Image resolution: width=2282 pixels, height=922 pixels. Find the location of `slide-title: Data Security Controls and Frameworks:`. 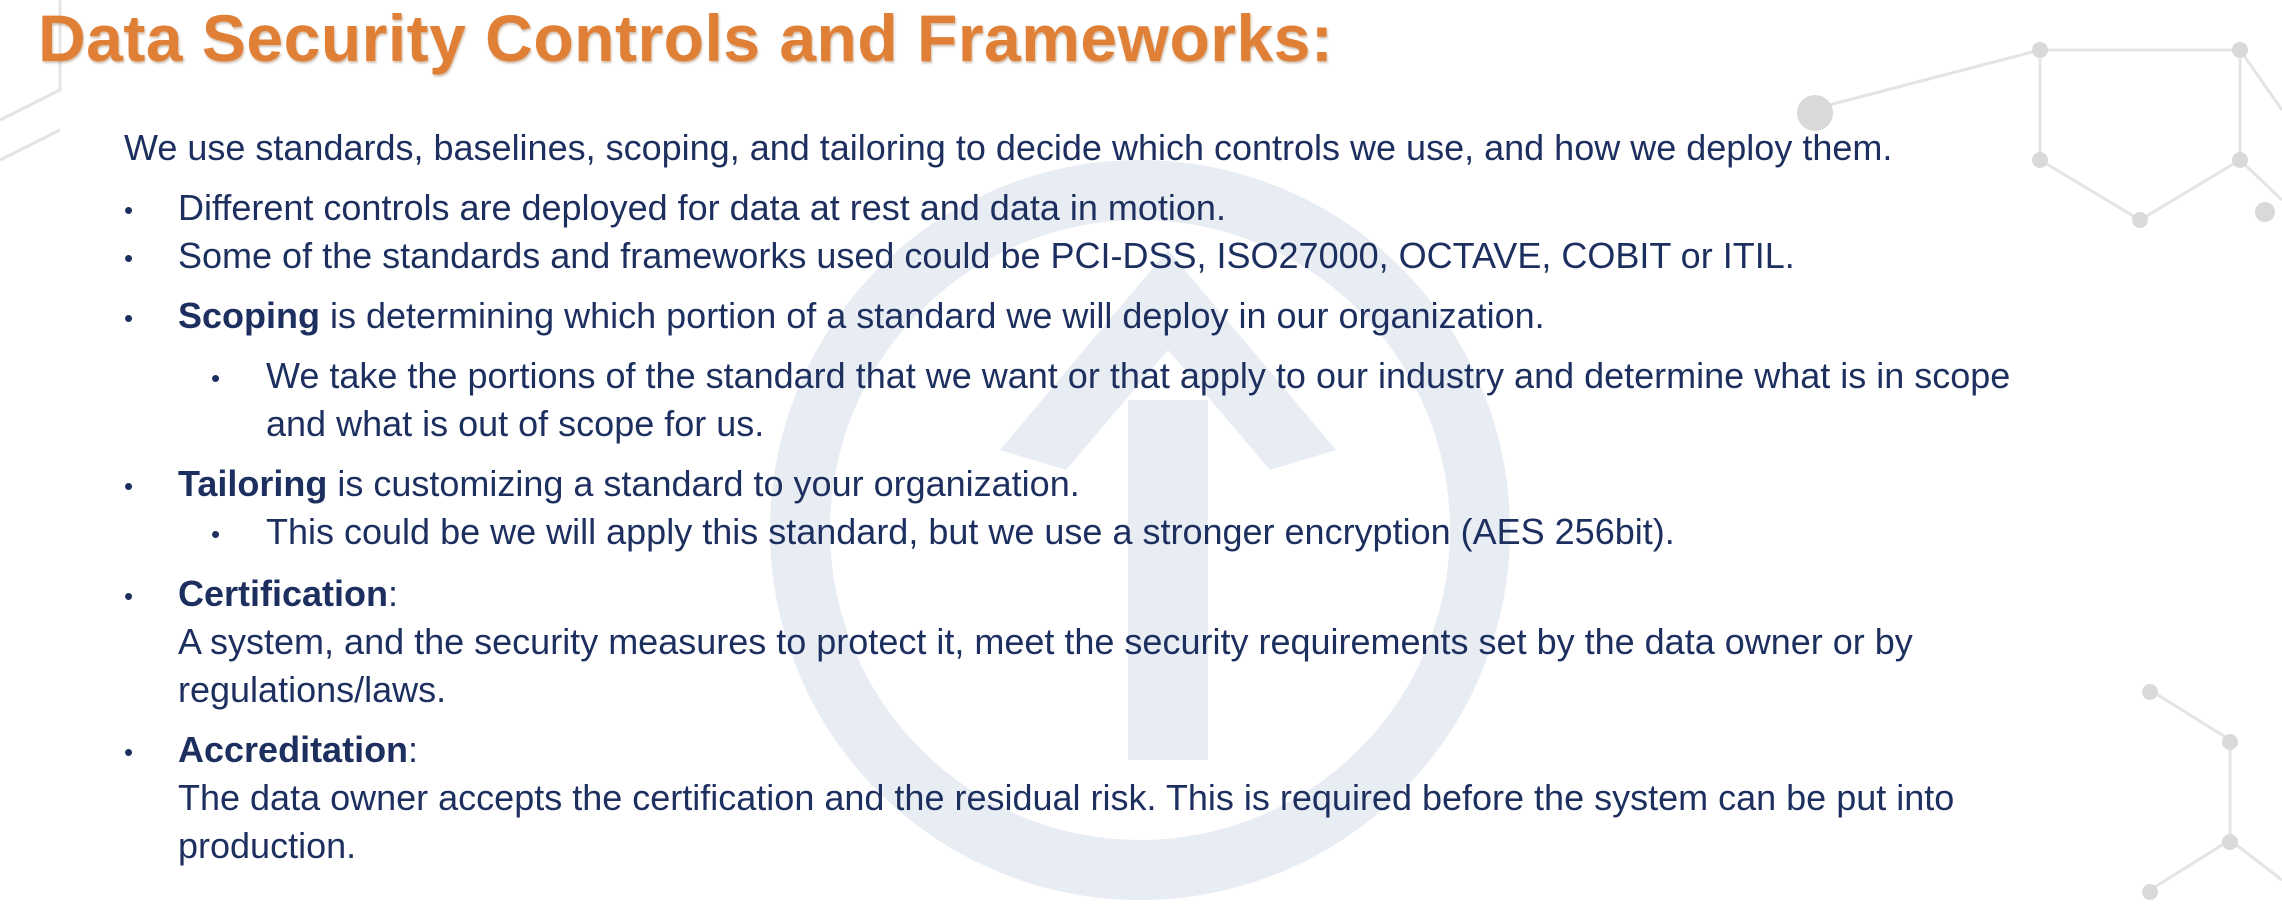

slide-title: Data Security Controls and Frameworks: is located at coordinates (686, 38).